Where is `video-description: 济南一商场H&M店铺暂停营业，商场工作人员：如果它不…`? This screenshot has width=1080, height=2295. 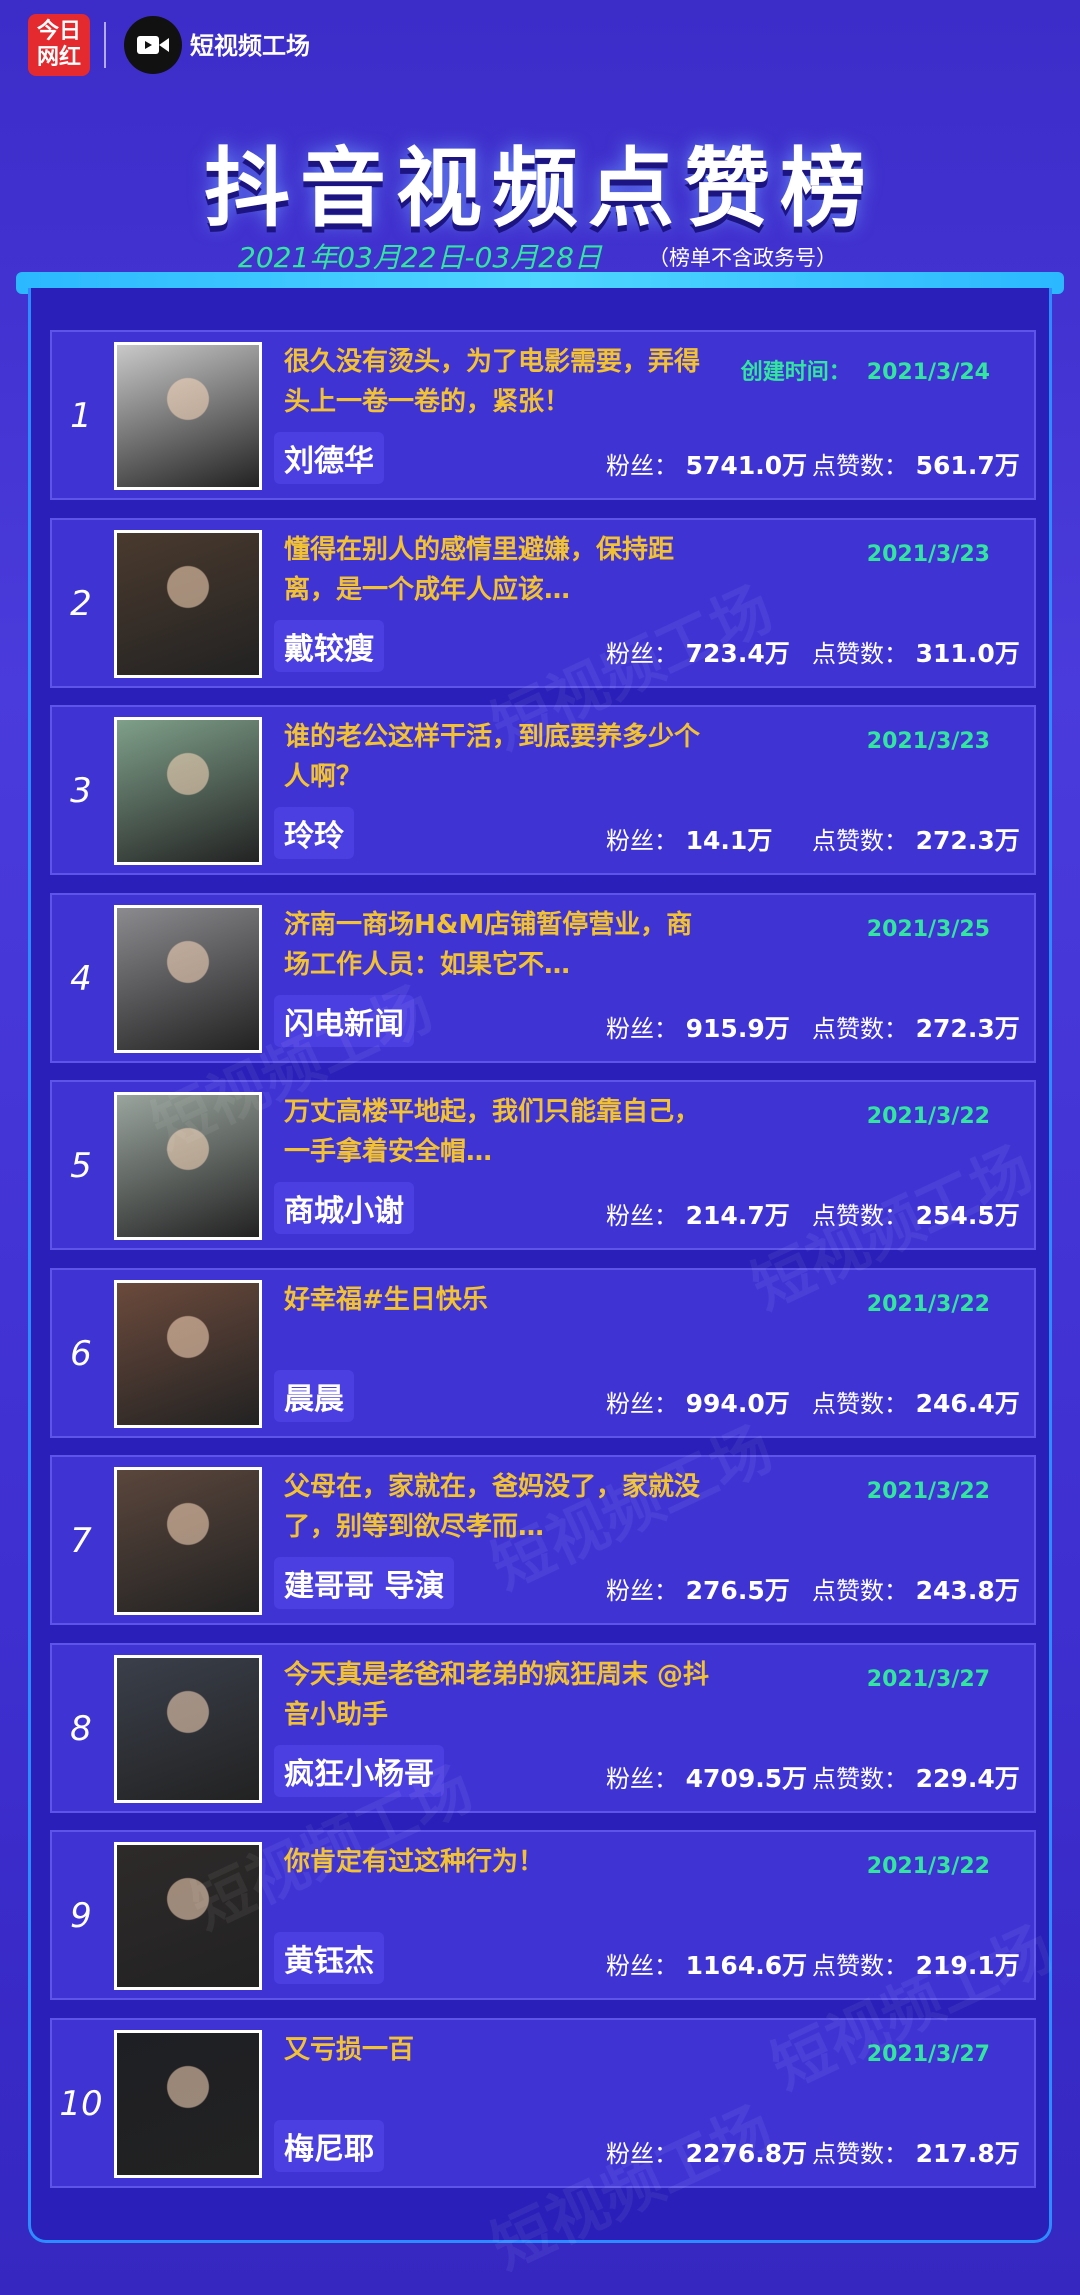 video-description: 济南一商场H&M店铺暂停营业，商场工作人员：如果它不… is located at coordinates (488, 945).